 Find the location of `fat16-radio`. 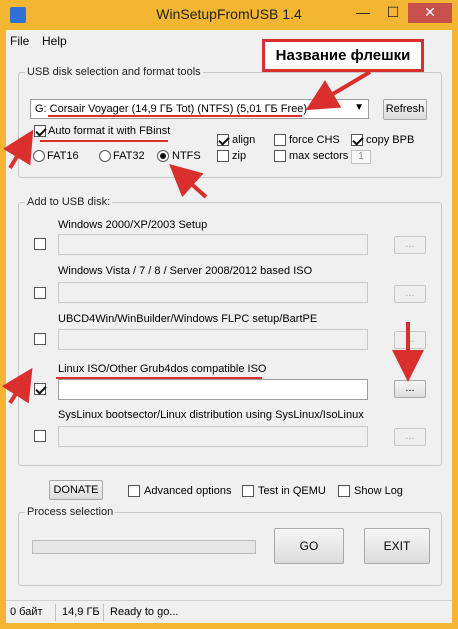

fat16-radio is located at coordinates (39, 156).